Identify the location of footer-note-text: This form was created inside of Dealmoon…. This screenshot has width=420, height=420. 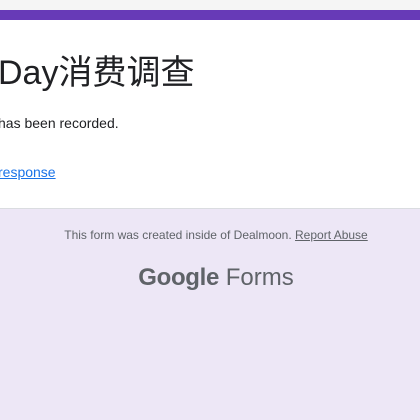
(180, 235).